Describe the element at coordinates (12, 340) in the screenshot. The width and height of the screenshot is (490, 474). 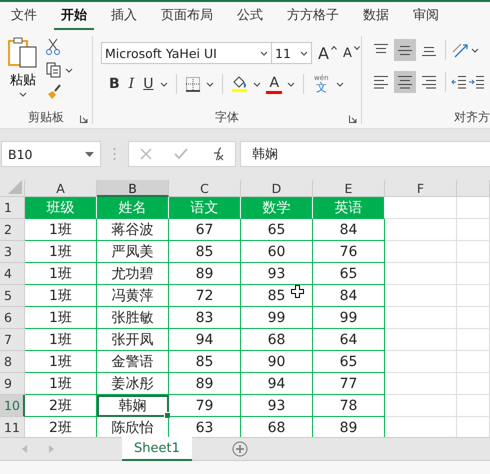
I see `row-header: 7` at that location.